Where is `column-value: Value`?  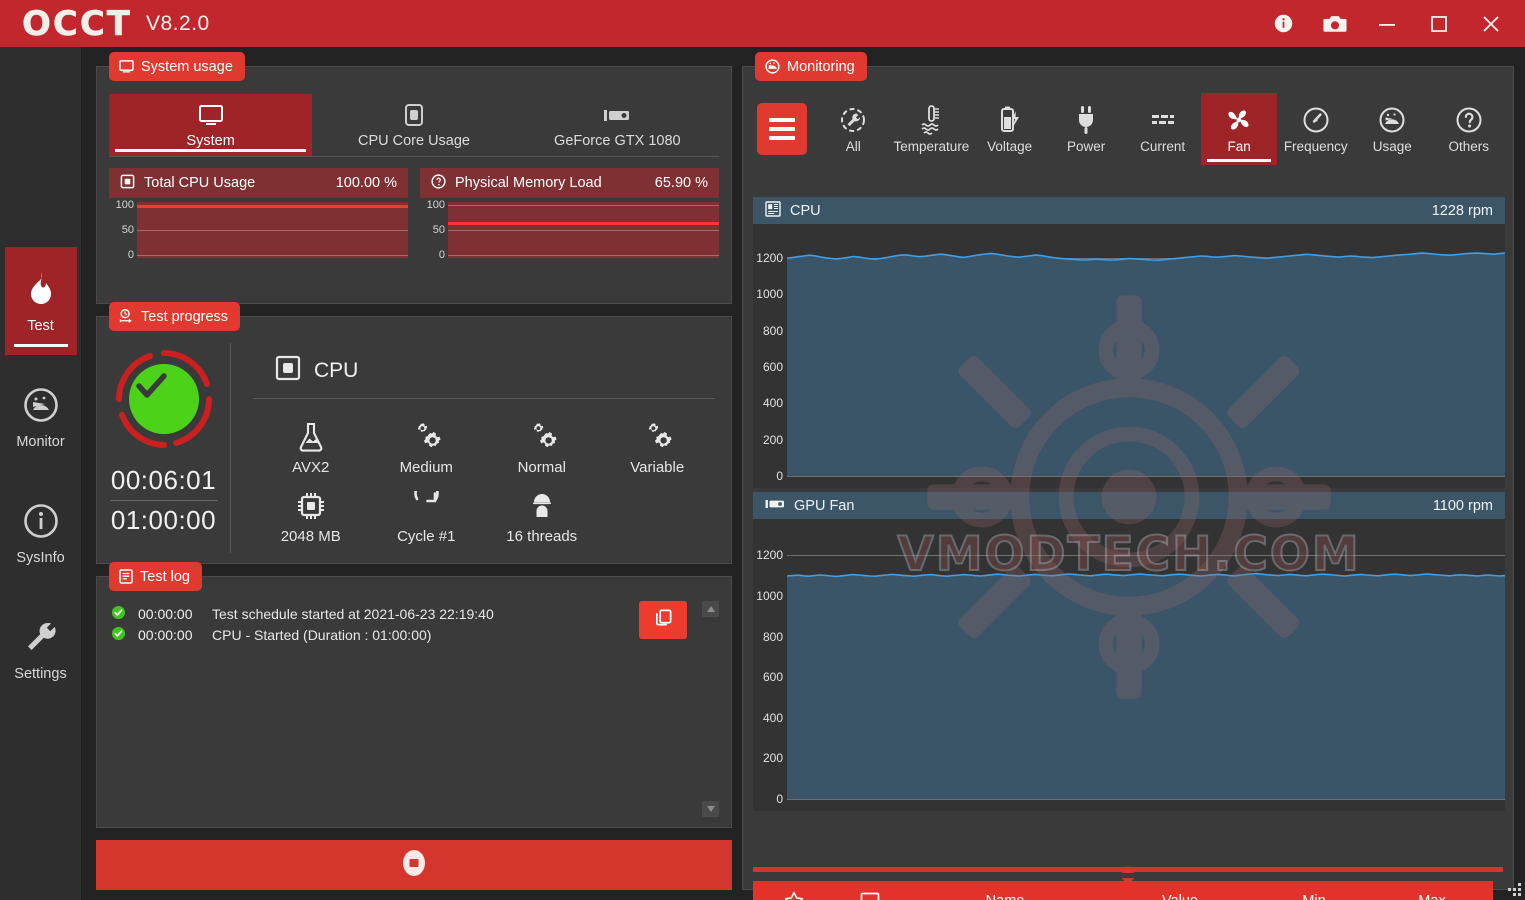
column-value: Value is located at coordinates (1180, 896).